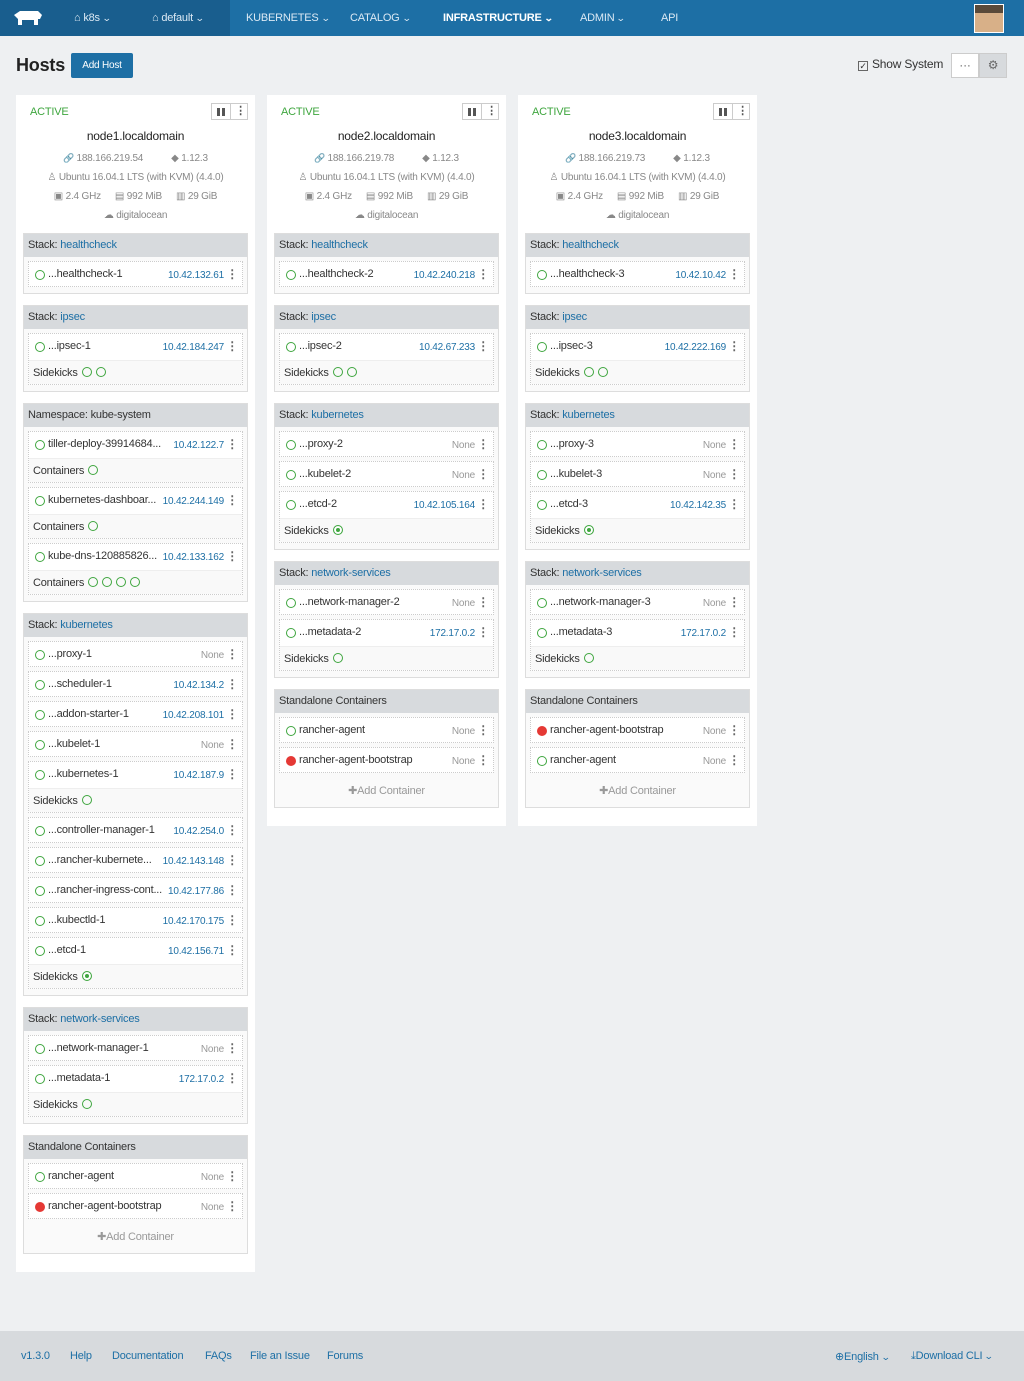 The height and width of the screenshot is (1381, 1024). Describe the element at coordinates (637, 474) in the screenshot. I see `container-row: ...kubelet-3 None ⋮` at that location.